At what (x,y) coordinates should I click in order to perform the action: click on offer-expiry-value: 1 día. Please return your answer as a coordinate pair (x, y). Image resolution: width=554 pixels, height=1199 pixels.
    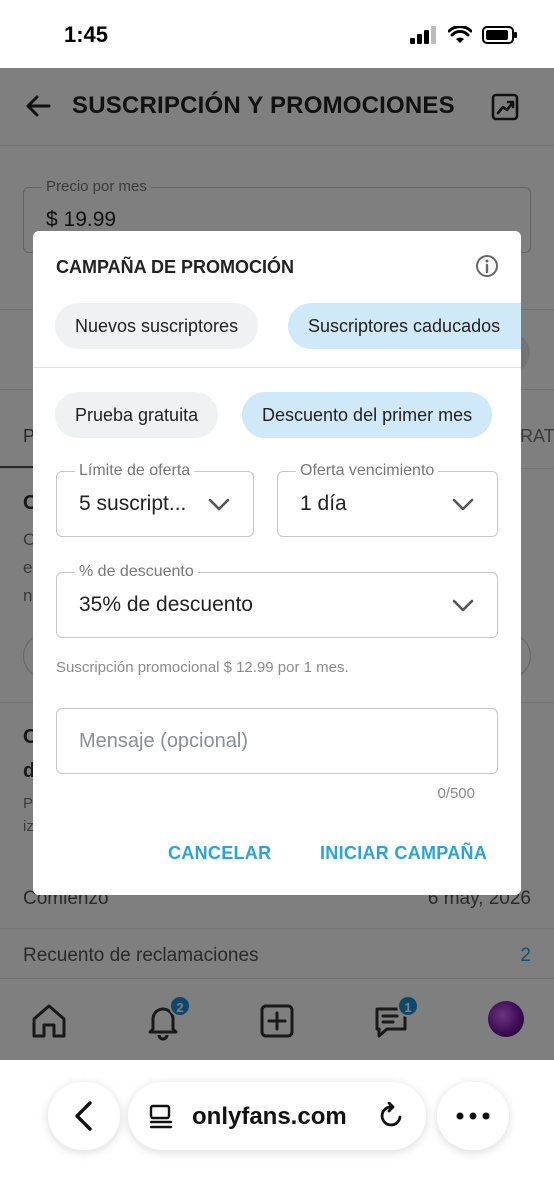
    Looking at the image, I should click on (323, 503).